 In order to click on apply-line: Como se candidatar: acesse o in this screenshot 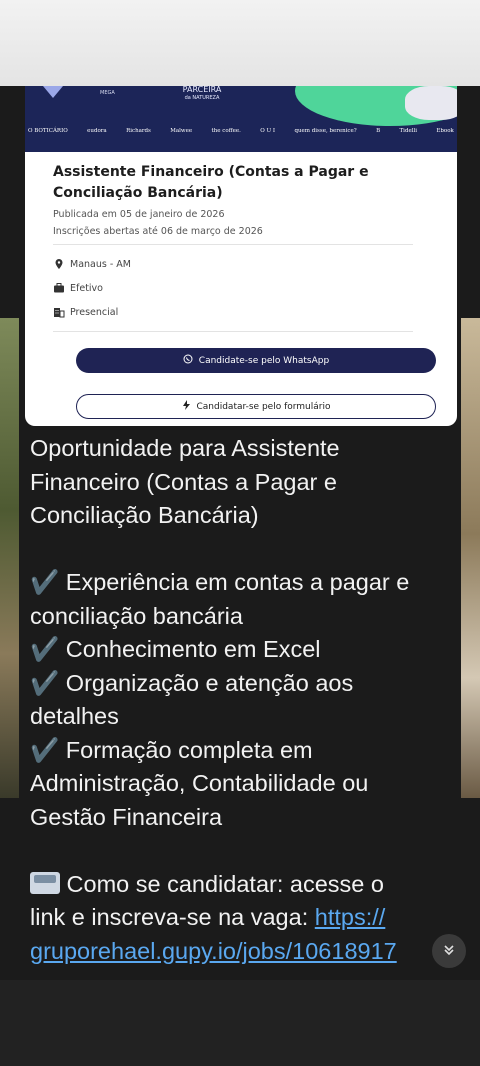, I will do `click(240, 885)`.